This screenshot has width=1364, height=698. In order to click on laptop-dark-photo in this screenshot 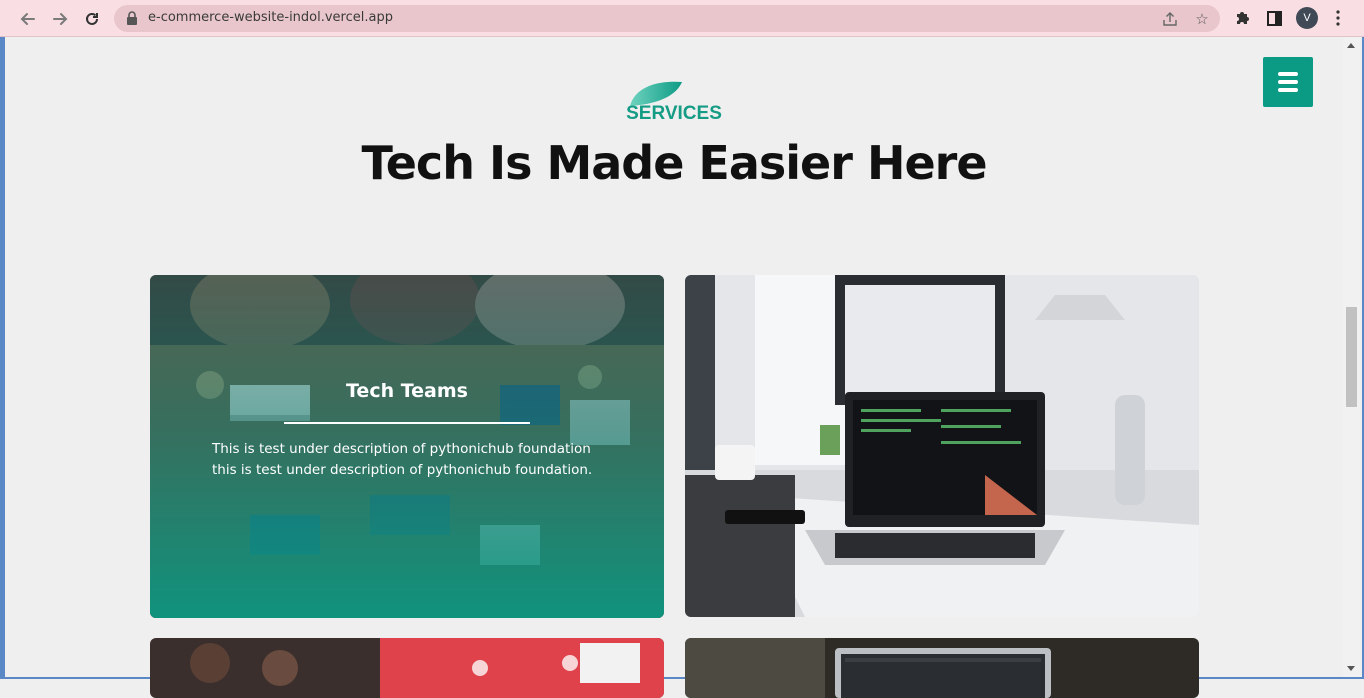, I will do `click(942, 668)`.